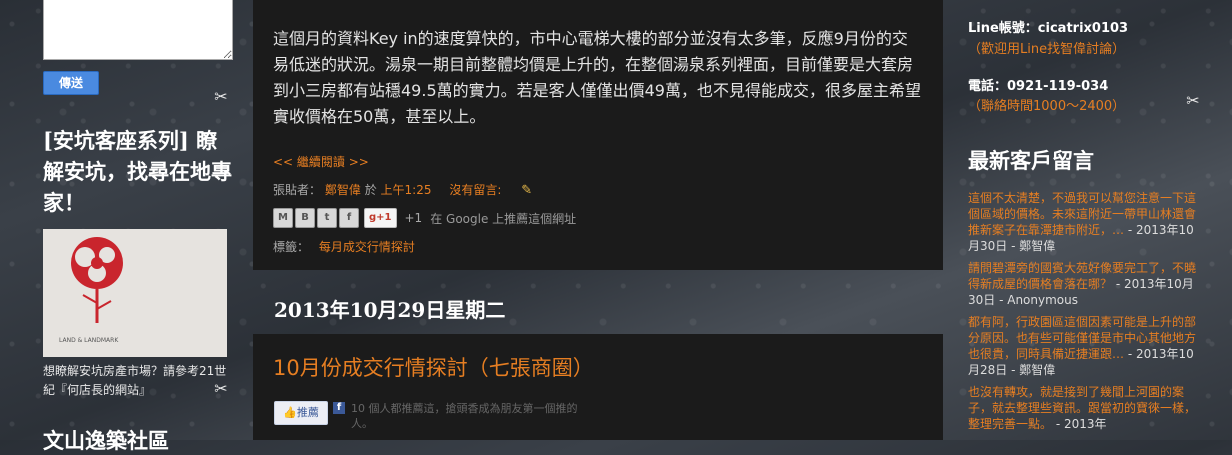 The image size is (1232, 455). Describe the element at coordinates (327, 218) in the screenshot. I see `twitter-share-icon: t` at that location.